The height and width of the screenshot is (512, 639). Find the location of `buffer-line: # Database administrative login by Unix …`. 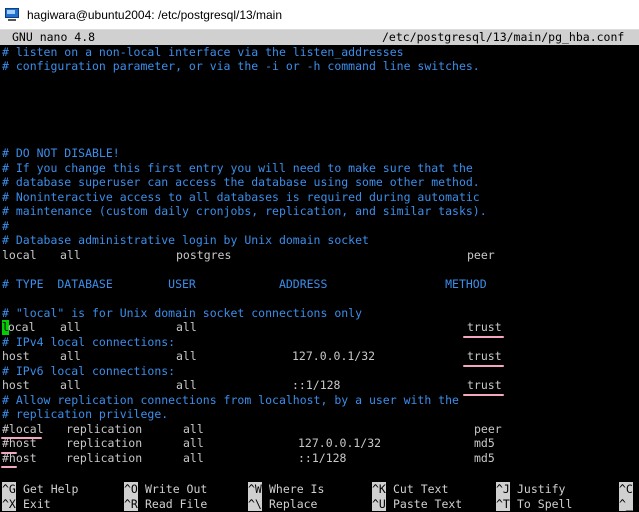

buffer-line: # Database administrative login by Unix … is located at coordinates (319, 240).